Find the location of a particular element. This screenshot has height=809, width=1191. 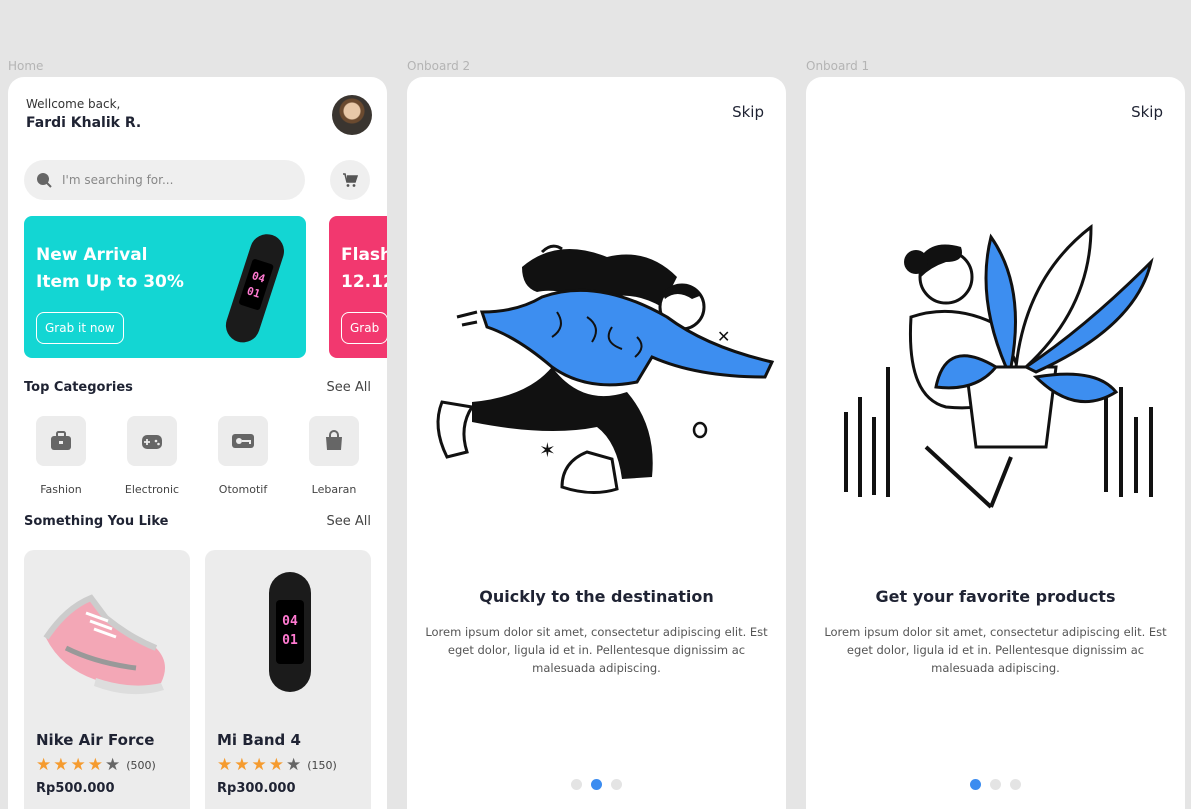

rating-stars: ★ ★ ★ ★ ★ (500) is located at coordinates (96, 765).